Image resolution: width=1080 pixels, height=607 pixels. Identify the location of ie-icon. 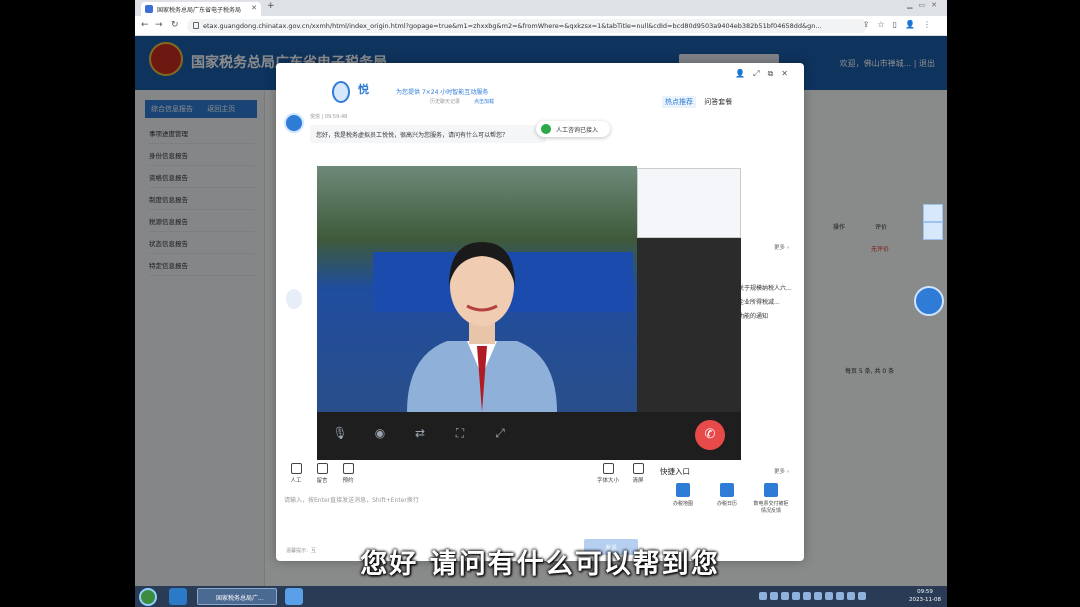
(178, 596).